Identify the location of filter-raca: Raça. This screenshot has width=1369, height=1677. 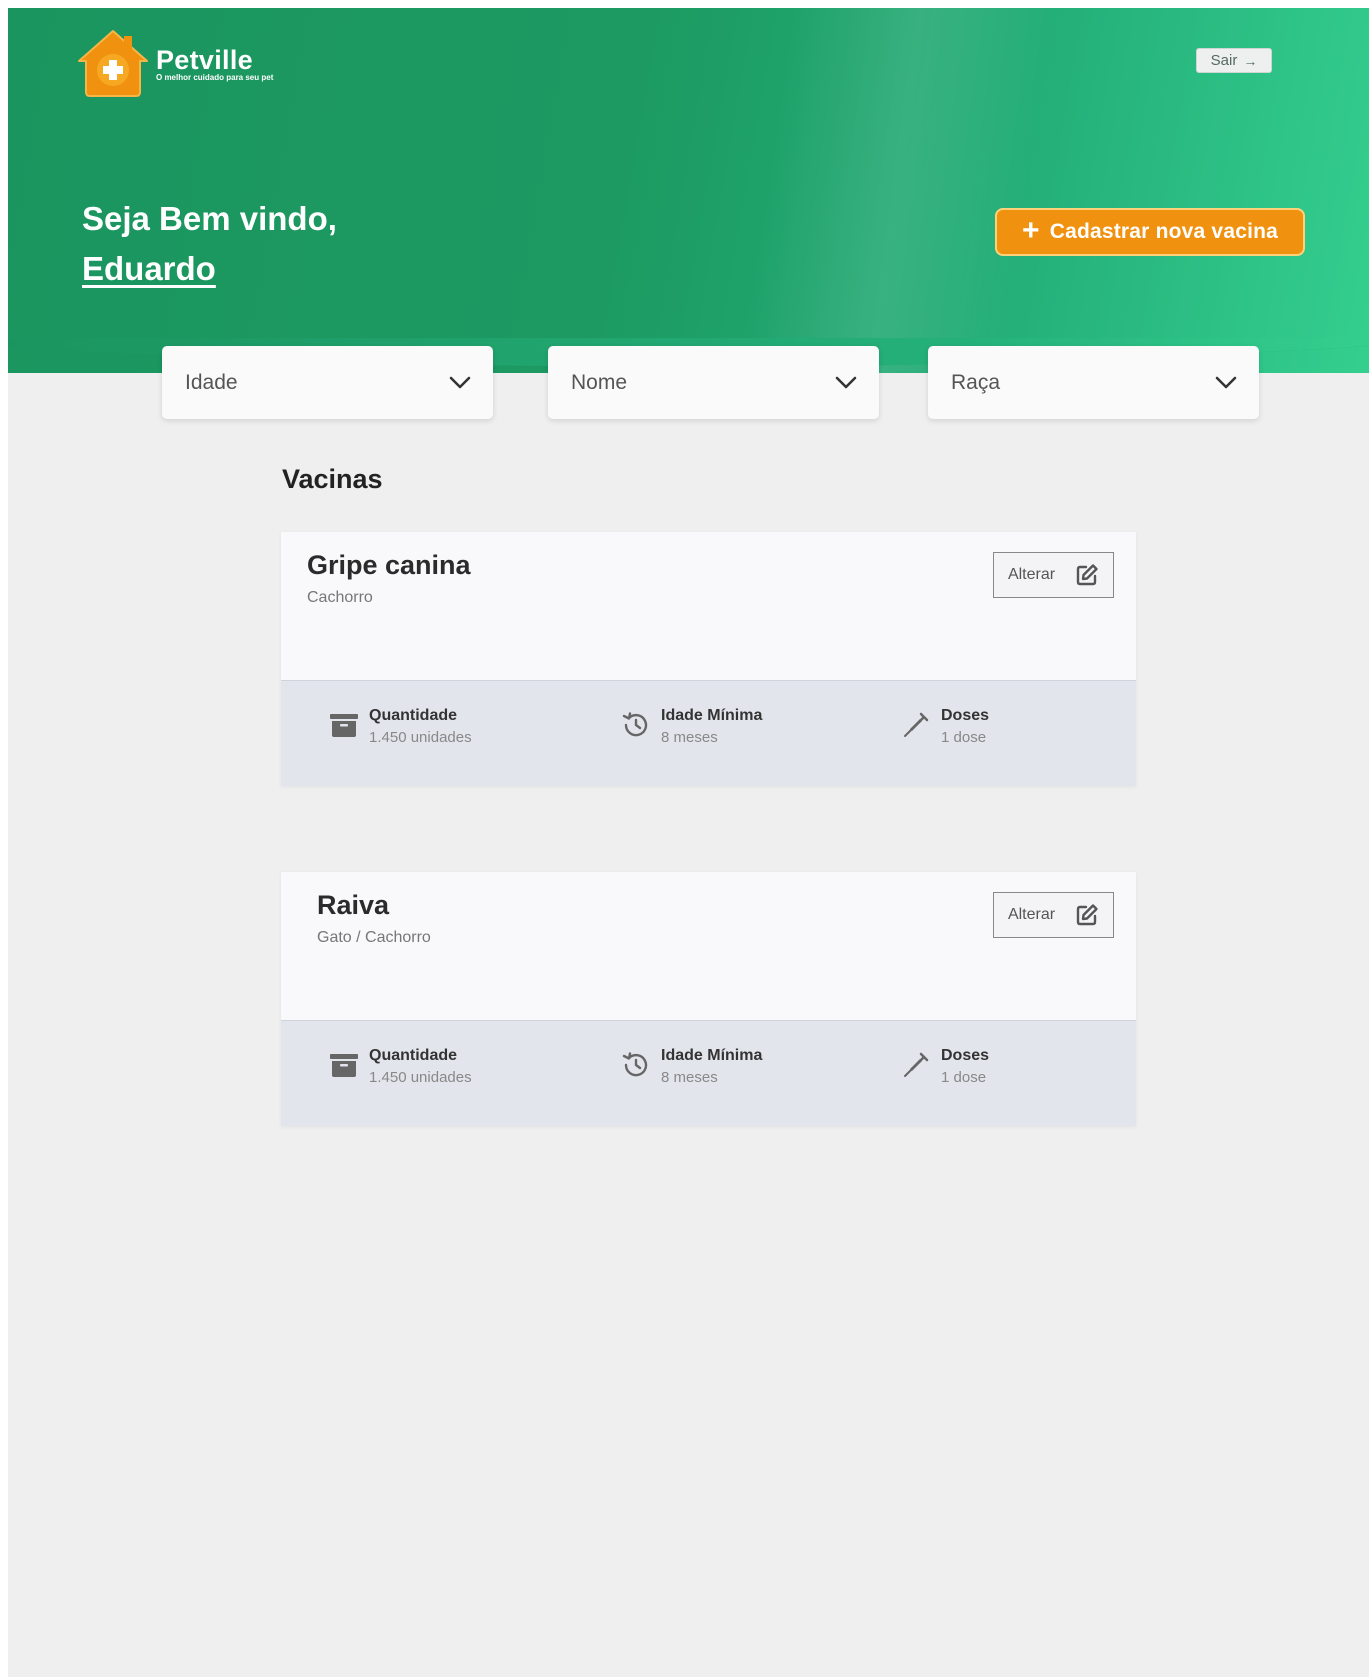
(1093, 382).